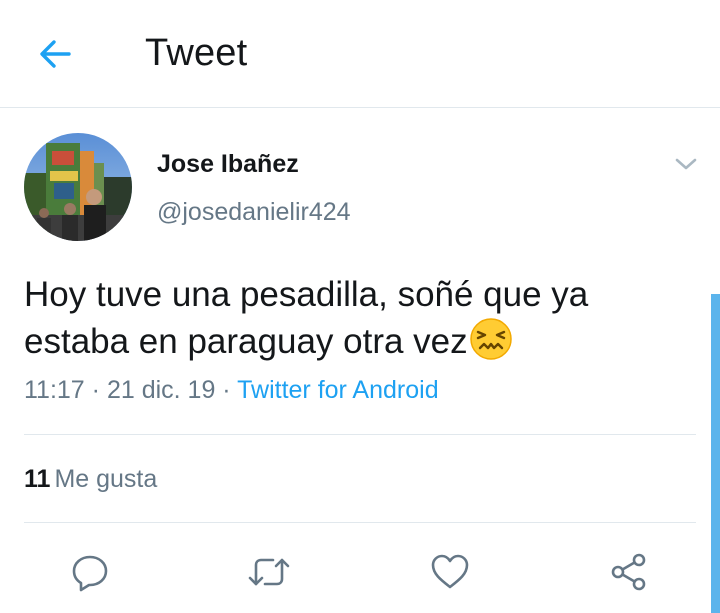 This screenshot has height=613, width=720. Describe the element at coordinates (715, 453) in the screenshot. I see `scrollbar-thumb` at that location.